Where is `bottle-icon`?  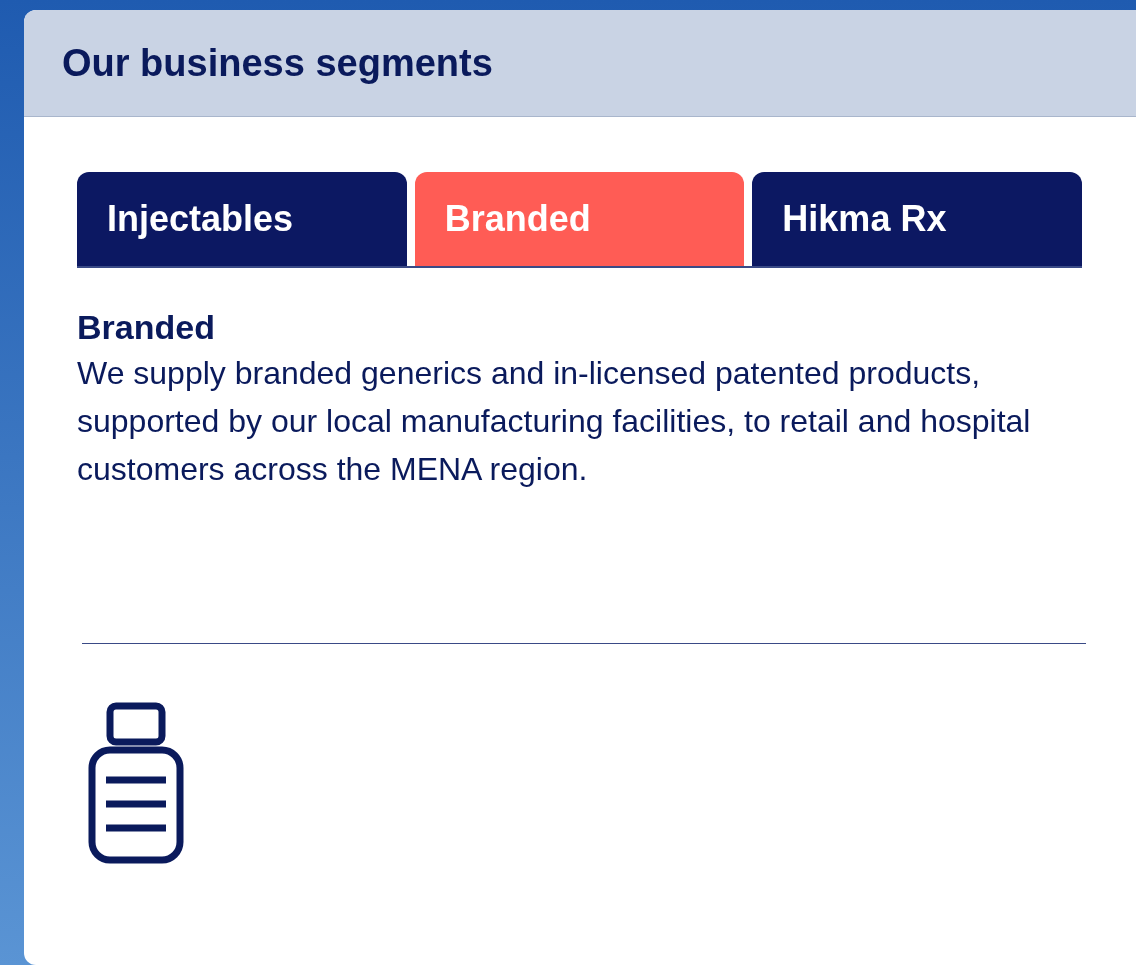 bottle-icon is located at coordinates (136, 783).